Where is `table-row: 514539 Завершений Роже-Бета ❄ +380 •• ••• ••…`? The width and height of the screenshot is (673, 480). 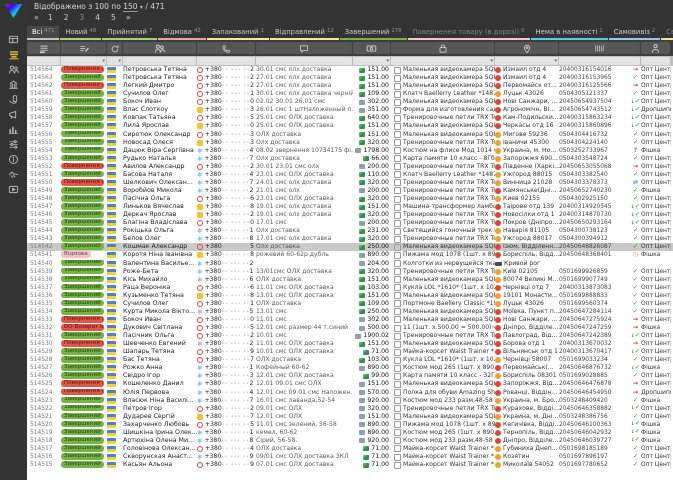 table-row: 514539 Завершений Роже-Бета ❄ +380 •• ••• ••… is located at coordinates (350, 271).